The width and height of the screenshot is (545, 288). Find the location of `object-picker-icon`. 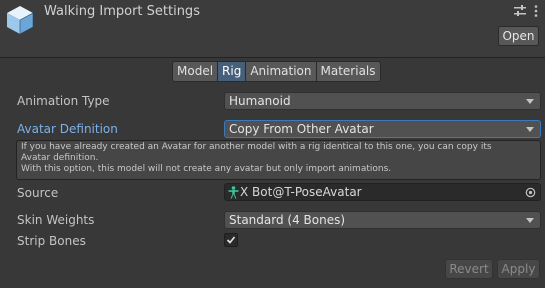

object-picker-icon is located at coordinates (530, 192).